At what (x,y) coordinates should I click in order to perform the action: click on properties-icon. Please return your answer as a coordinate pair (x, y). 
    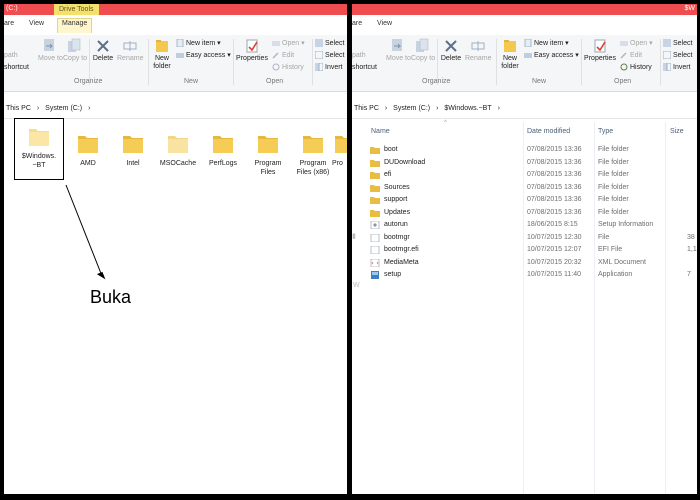
    Looking at the image, I should click on (600, 46).